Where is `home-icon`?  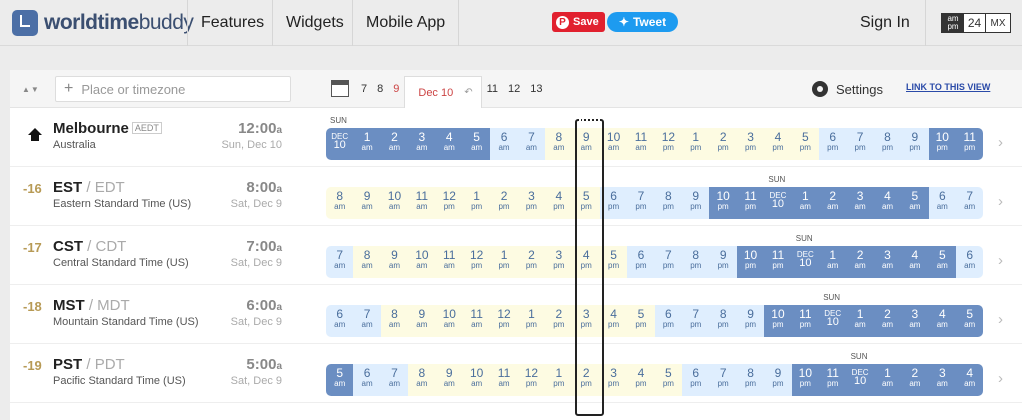
home-icon is located at coordinates (35, 135).